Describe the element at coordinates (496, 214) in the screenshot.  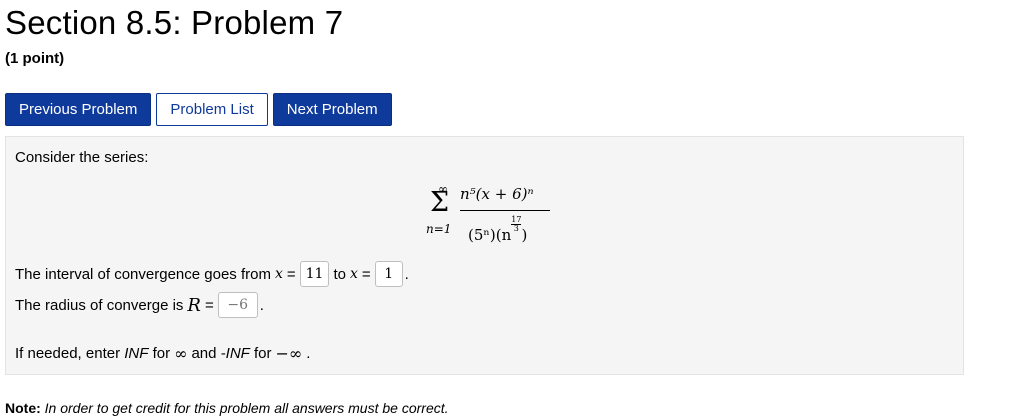
I see `series-formula: ∞ Σ n=1 n⁵(x + 6)ⁿ (5ⁿ)(n 17 3)` at that location.